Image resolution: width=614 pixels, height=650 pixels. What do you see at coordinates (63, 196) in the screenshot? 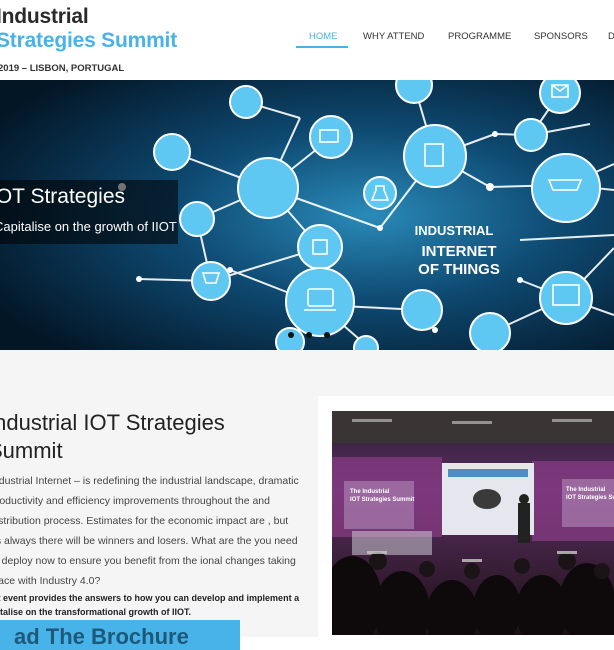
I see `hero-caption-title: IOT Strategies` at bounding box center [63, 196].